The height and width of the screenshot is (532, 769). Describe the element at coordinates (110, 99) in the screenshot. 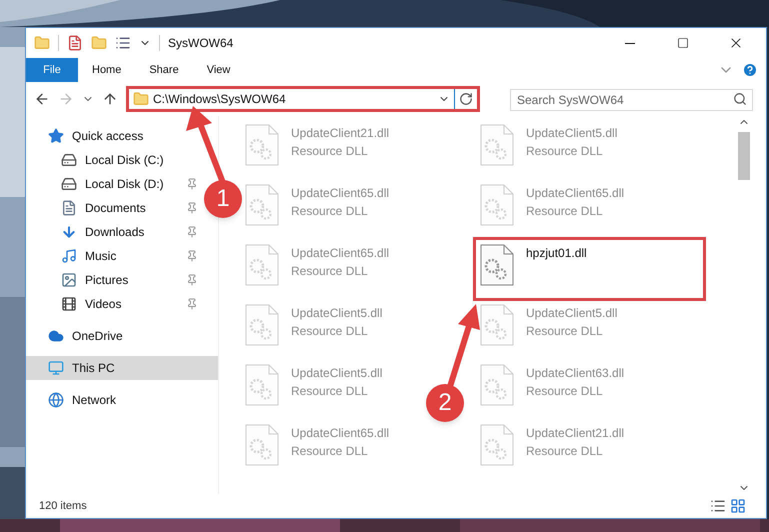

I see `up-icon` at that location.